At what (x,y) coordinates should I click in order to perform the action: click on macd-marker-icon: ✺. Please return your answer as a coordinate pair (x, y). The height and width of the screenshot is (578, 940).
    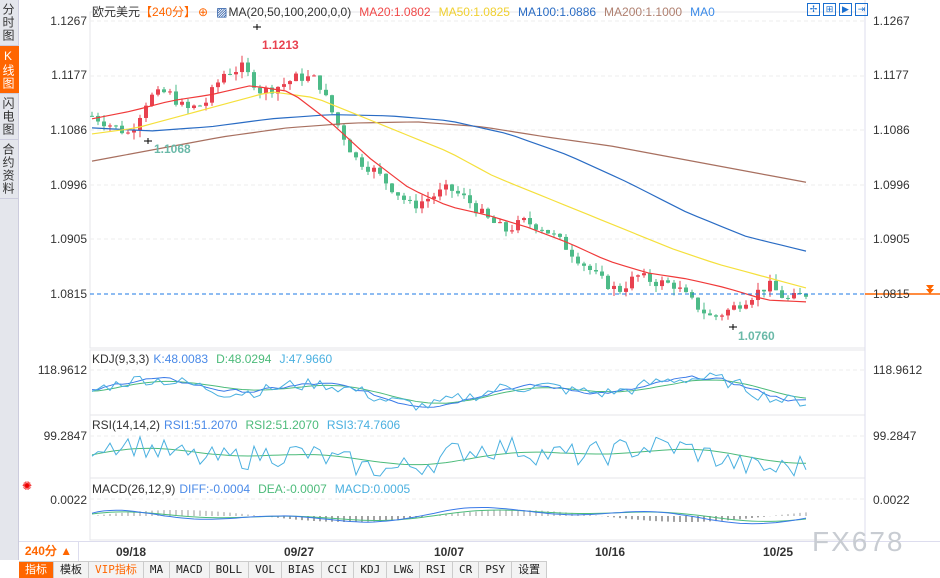
    Looking at the image, I should click on (27, 486).